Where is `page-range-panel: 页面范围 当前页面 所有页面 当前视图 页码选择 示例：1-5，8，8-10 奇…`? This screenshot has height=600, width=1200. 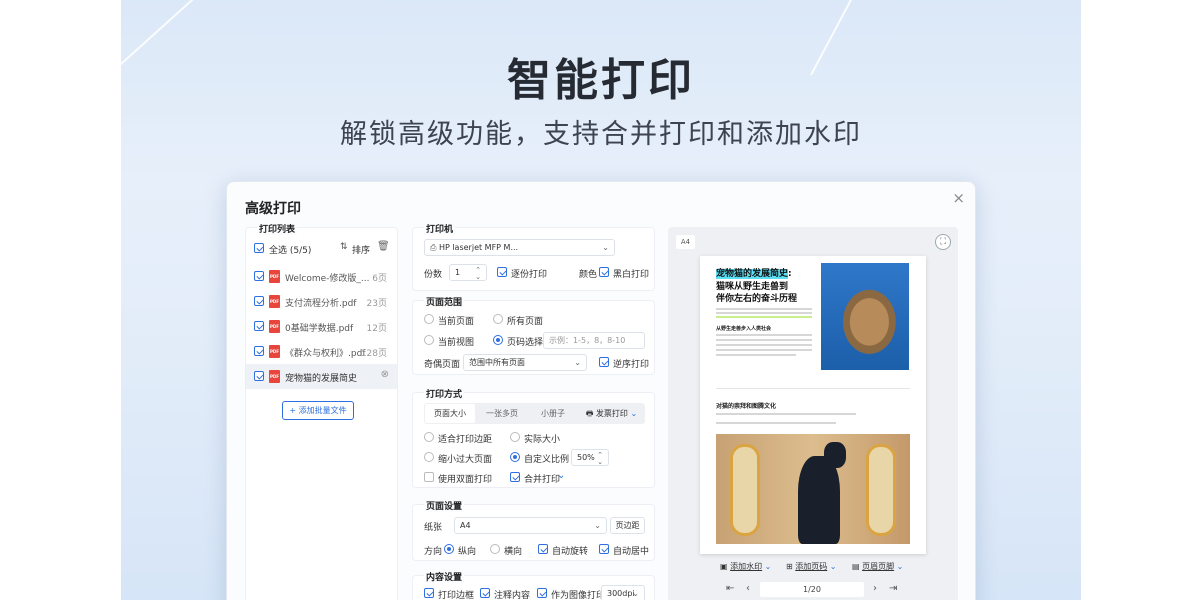 page-range-panel: 页面范围 当前页面 所有页面 当前视图 页码选择 示例：1-5，8，8-10 奇… is located at coordinates (533, 335).